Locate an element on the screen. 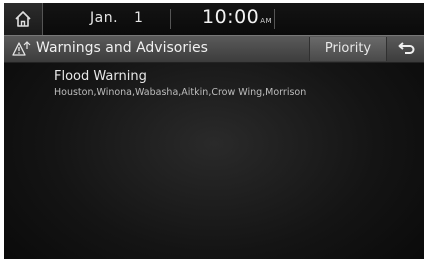 This screenshot has width=434, height=260. warning-icon is located at coordinates (21, 48).